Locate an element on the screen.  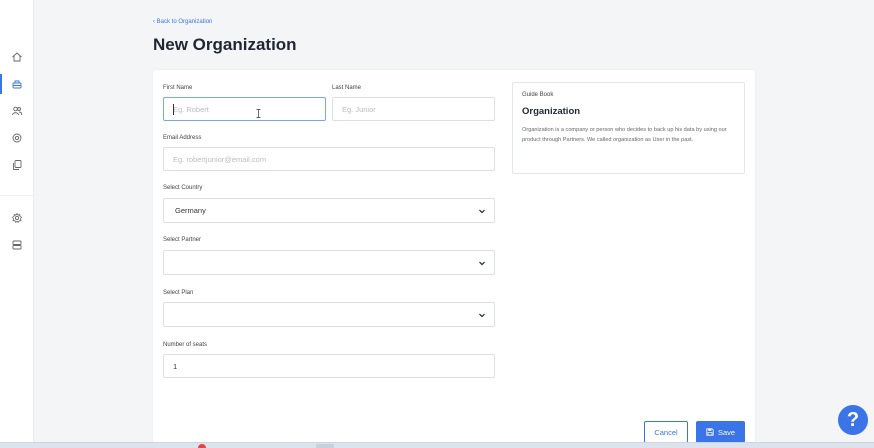
seats-label: Number of seats is located at coordinates (185, 345).